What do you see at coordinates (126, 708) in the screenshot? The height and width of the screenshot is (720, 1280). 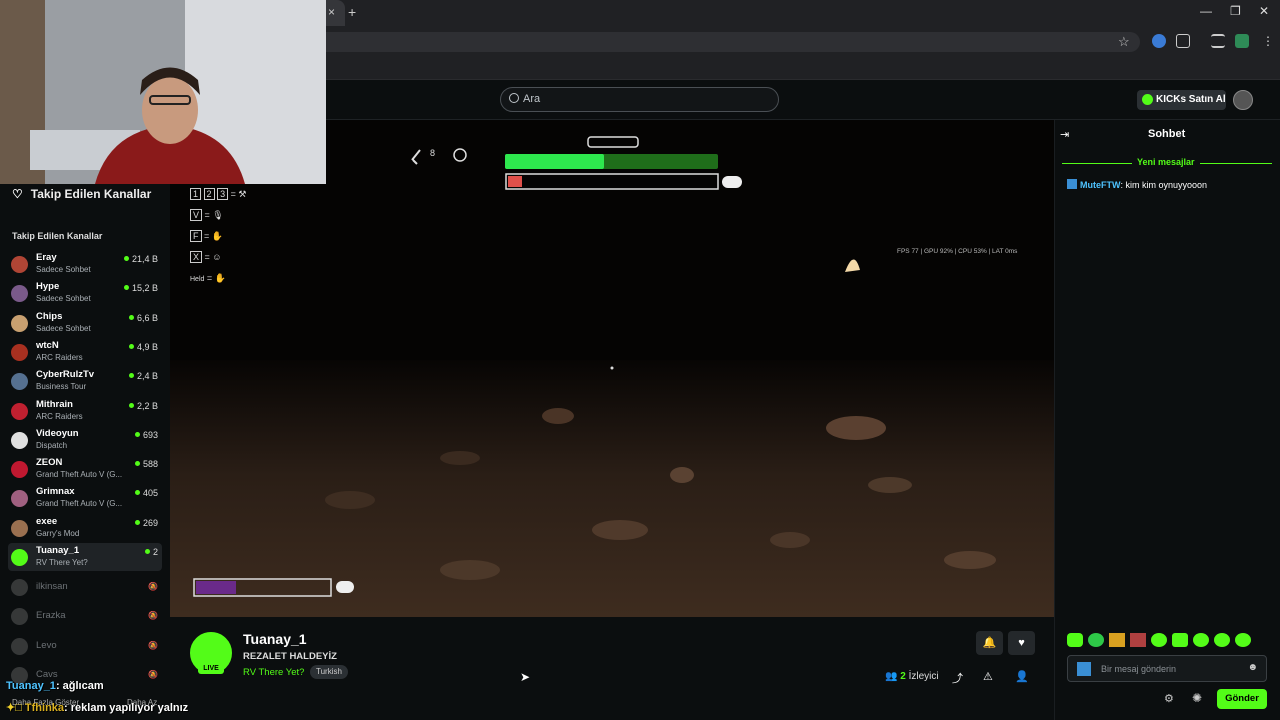 I see `overlay-text: : reklam yapılıyor yalnız` at bounding box center [126, 708].